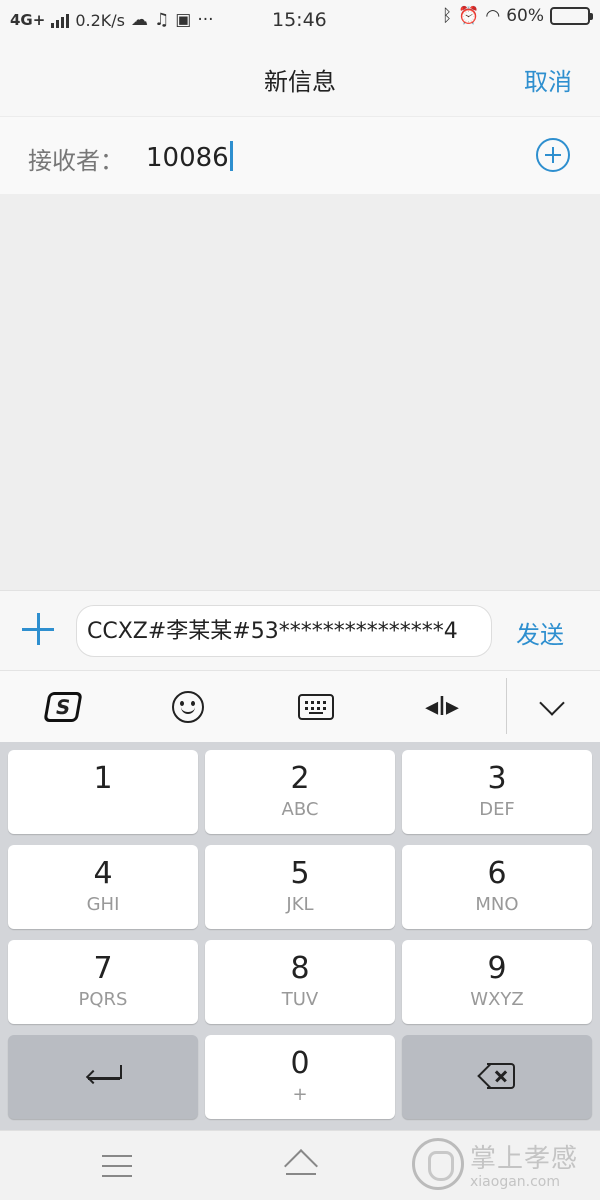  I want to click on backspace-key, so click(497, 1077).